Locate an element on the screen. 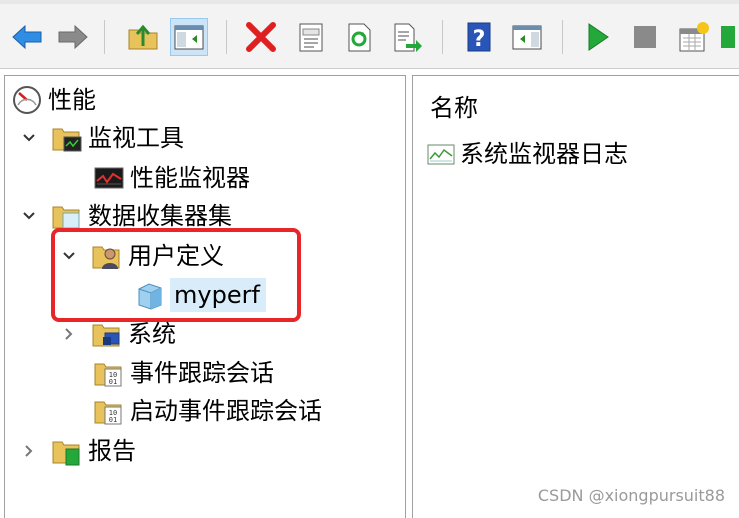 Image resolution: width=739 pixels, height=518 pixels. tree-label: 监视工具 is located at coordinates (136, 138).